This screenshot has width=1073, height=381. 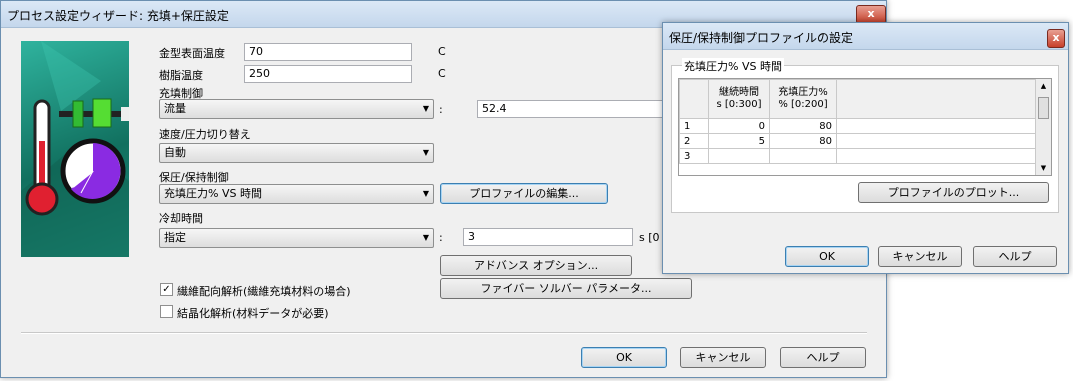 What do you see at coordinates (175, 108) in the screenshot?
I see `fill-control-value: 流量` at bounding box center [175, 108].